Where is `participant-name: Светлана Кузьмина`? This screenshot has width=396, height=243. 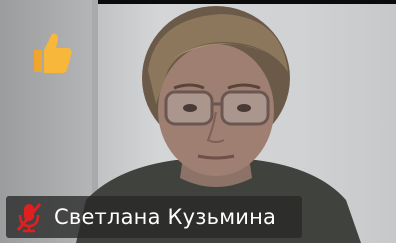
participant-name: Светлана Кузьмина is located at coordinates (165, 217).